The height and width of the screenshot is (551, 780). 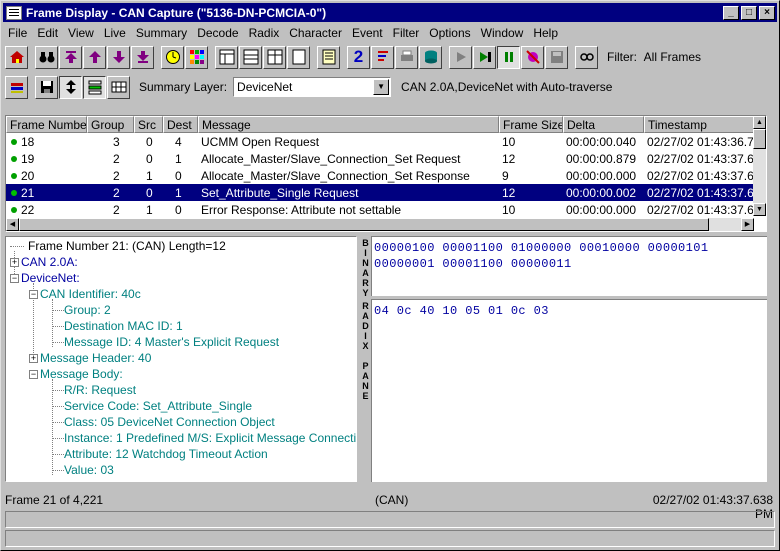 I want to click on play-icon, so click(x=460, y=57).